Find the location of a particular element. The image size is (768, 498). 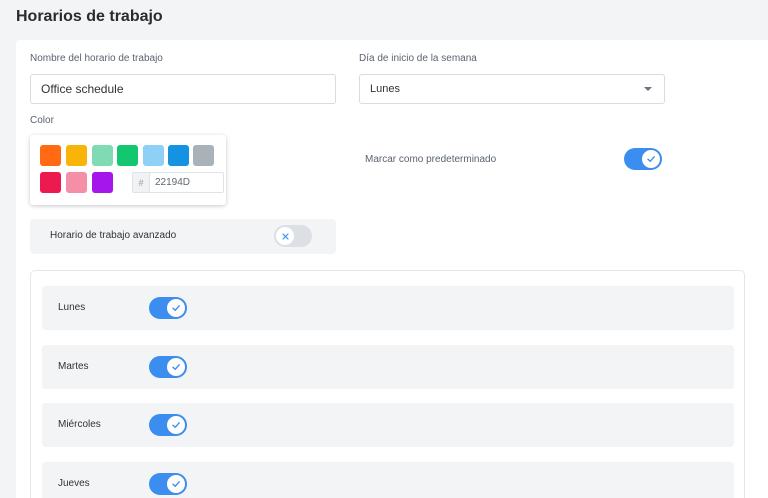

day-row: Miércoles is located at coordinates (388, 425).